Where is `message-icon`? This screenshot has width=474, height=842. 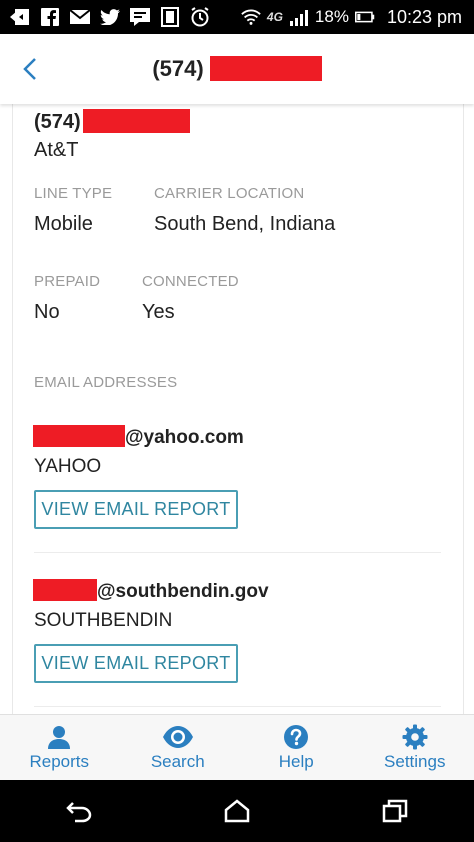 message-icon is located at coordinates (140, 17).